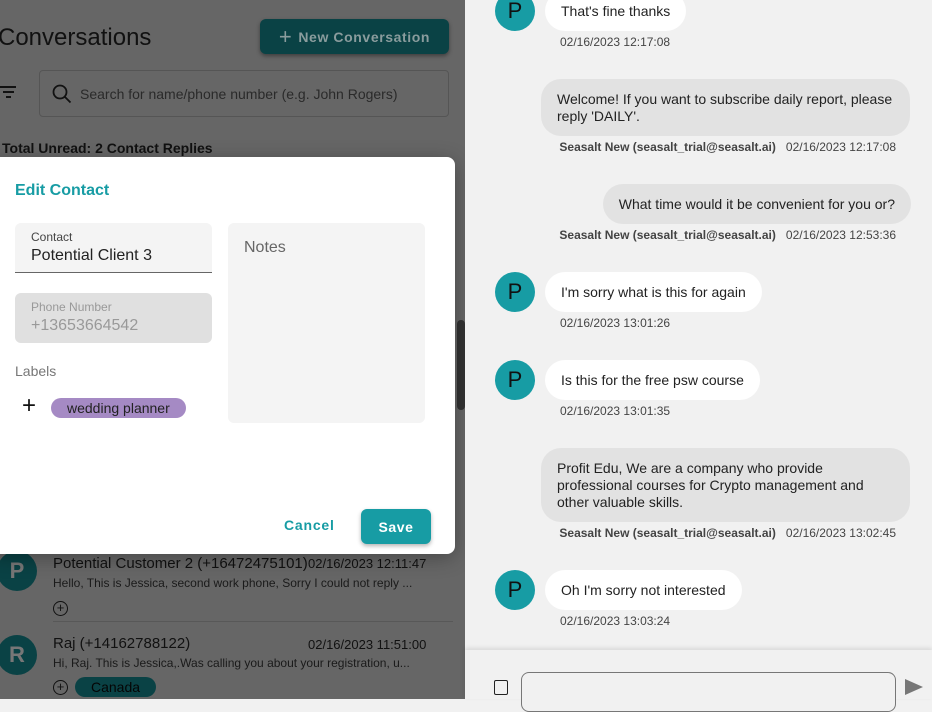  I want to click on save-button: Save, so click(396, 526).